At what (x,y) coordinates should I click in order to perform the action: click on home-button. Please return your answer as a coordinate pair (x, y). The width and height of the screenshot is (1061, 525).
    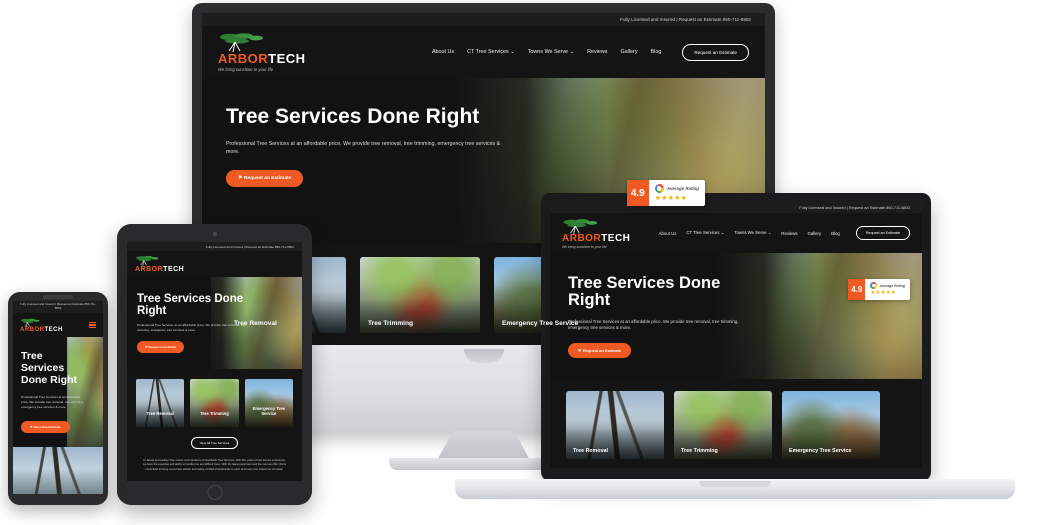
    Looking at the image, I should click on (214, 492).